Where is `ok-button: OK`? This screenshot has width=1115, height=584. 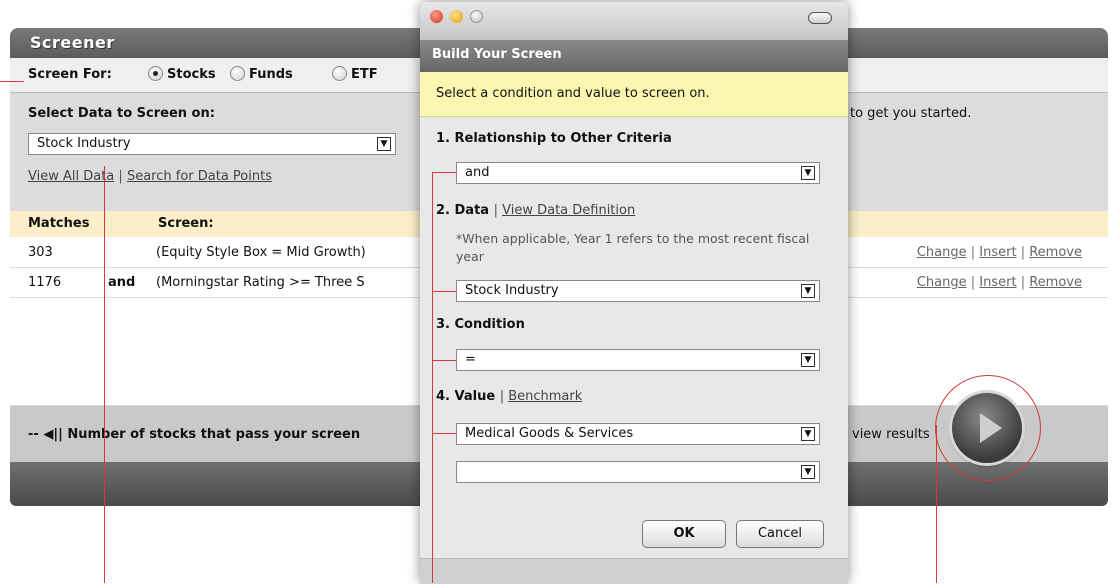
ok-button: OK is located at coordinates (684, 534).